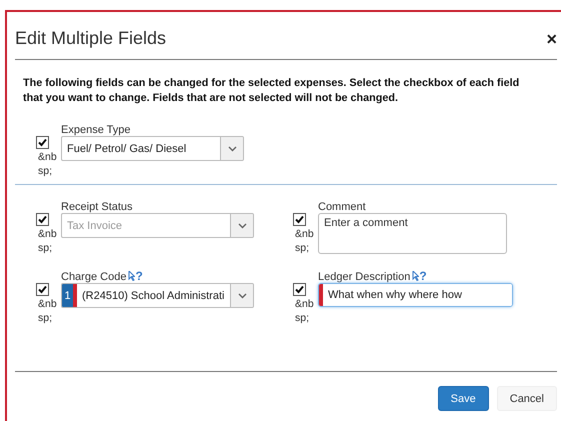 The image size is (561, 421). I want to click on field-label: Ledger Description, so click(364, 277).